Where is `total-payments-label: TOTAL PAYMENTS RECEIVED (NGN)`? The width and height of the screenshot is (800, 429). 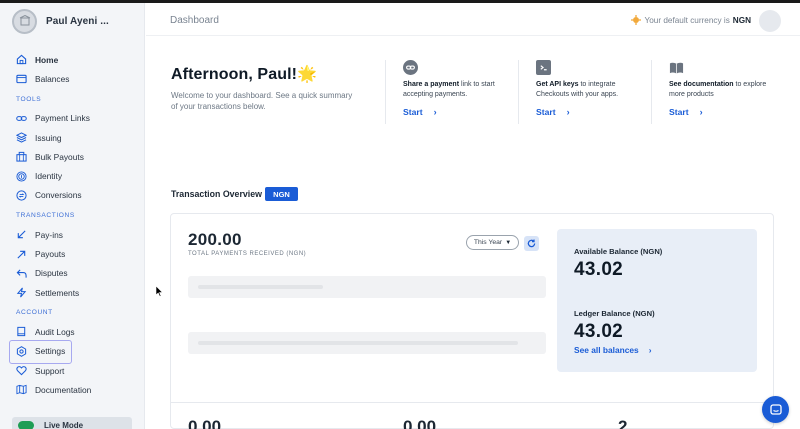
total-payments-label: TOTAL PAYMENTS RECEIVED (NGN) is located at coordinates (247, 254).